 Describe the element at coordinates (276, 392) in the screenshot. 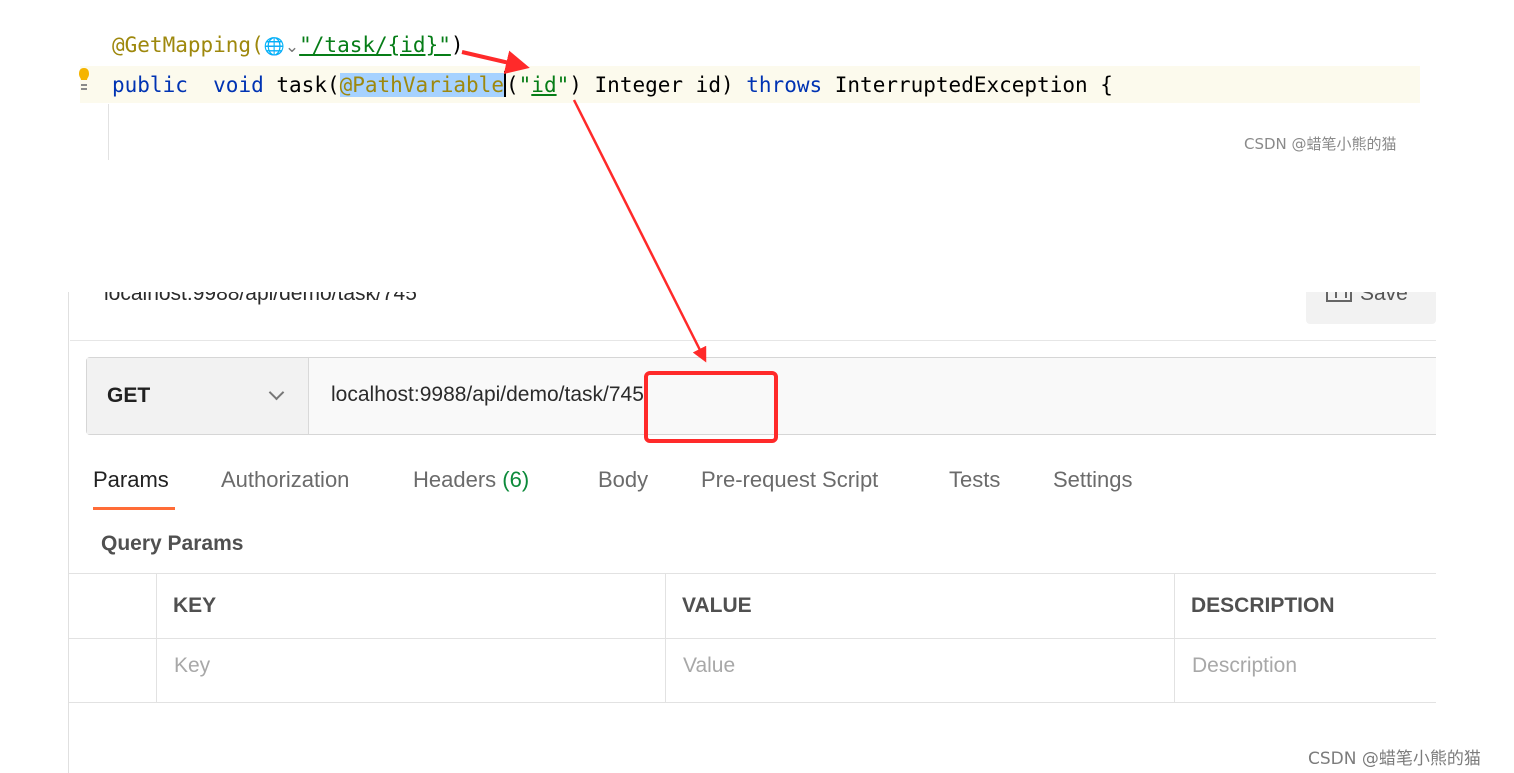

I see `chevron-down-icon` at that location.